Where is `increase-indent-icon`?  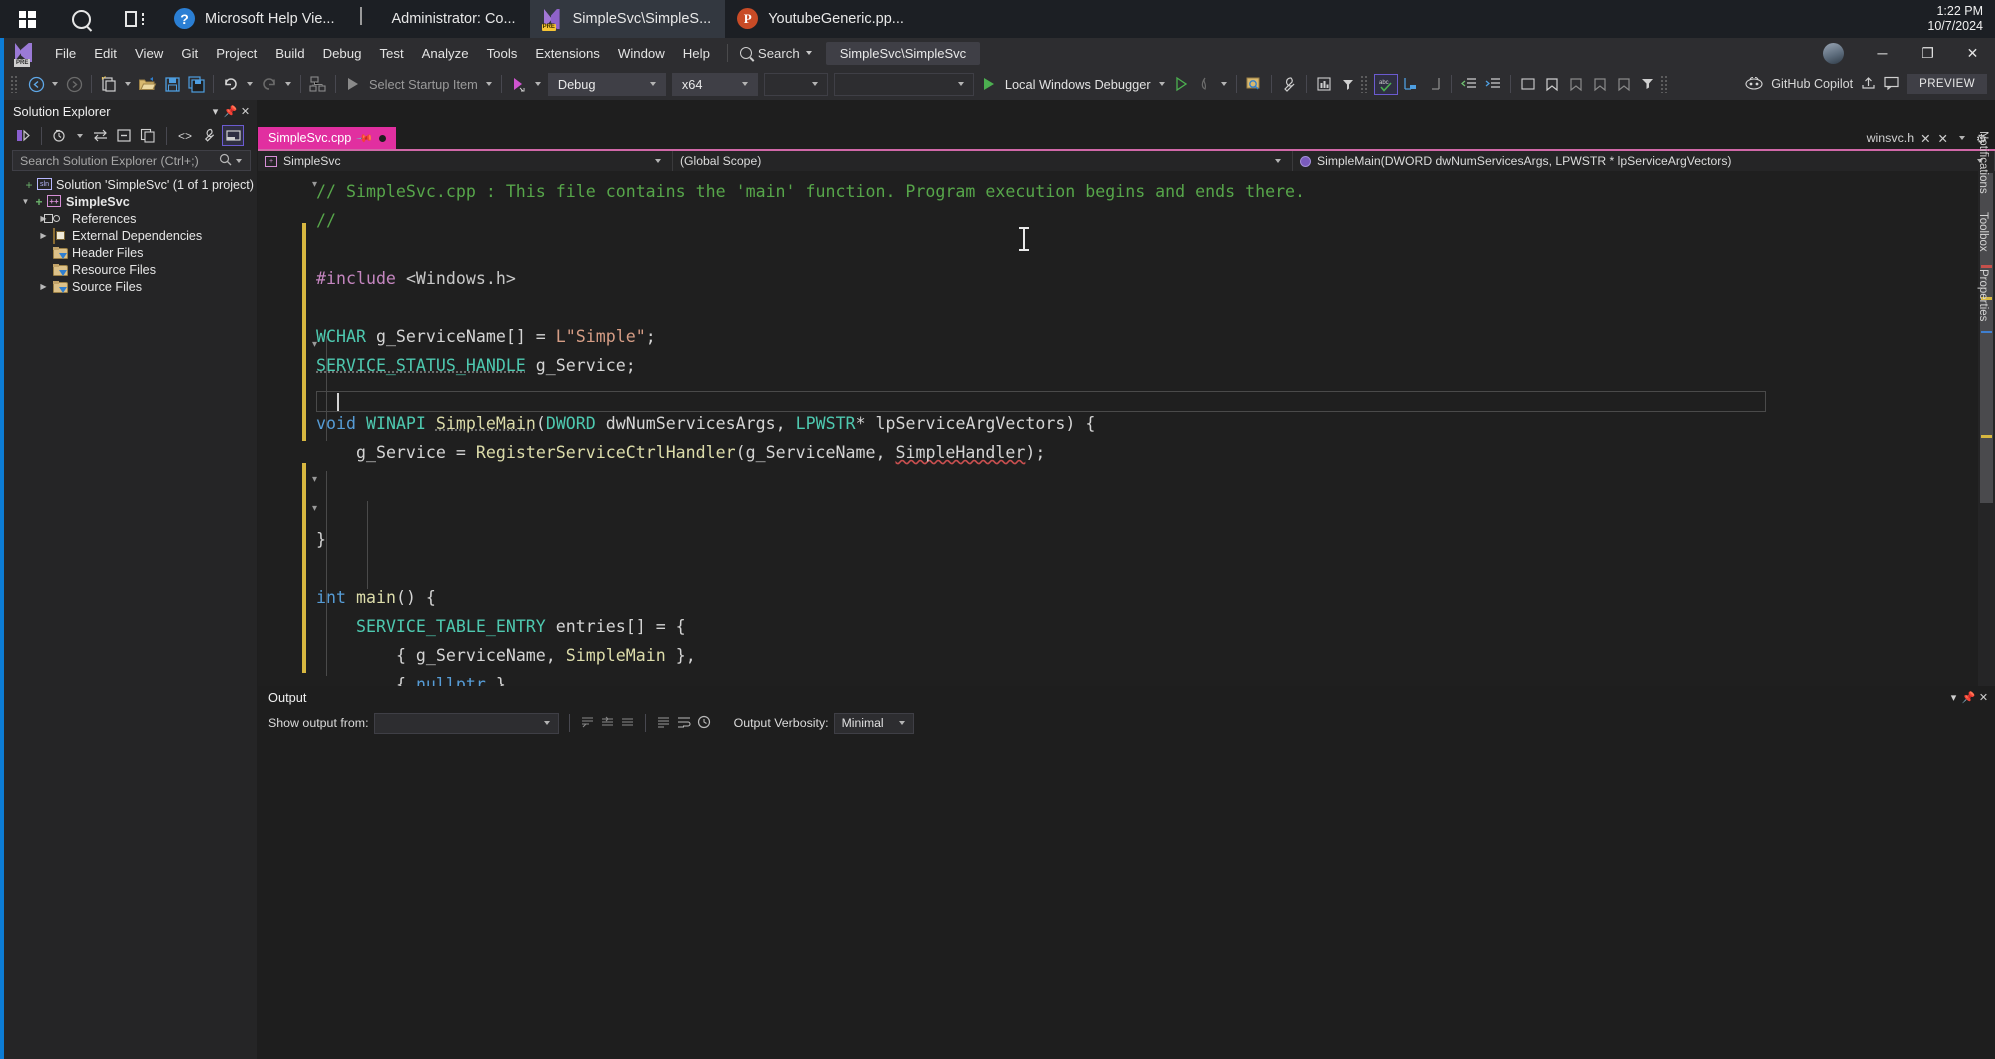
increase-indent-icon is located at coordinates (1493, 84).